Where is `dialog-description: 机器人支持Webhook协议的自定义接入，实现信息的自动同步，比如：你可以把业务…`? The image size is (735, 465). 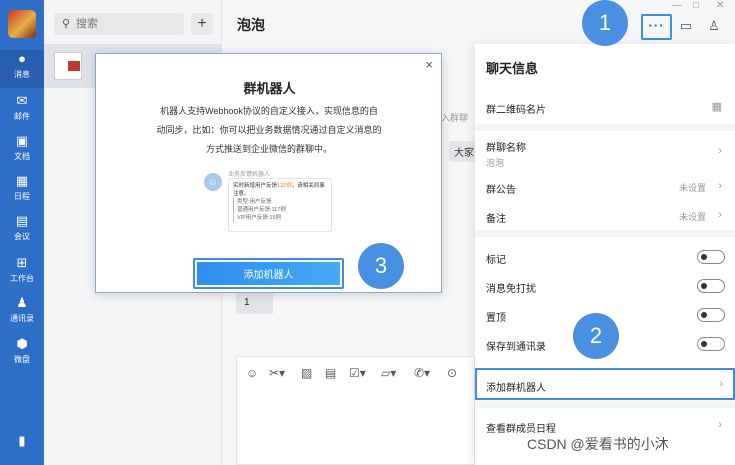 dialog-description: 机器人支持Webhook协议的自定义接入，实现信息的自动同步，比如：你可以把业务… is located at coordinates (269, 130).